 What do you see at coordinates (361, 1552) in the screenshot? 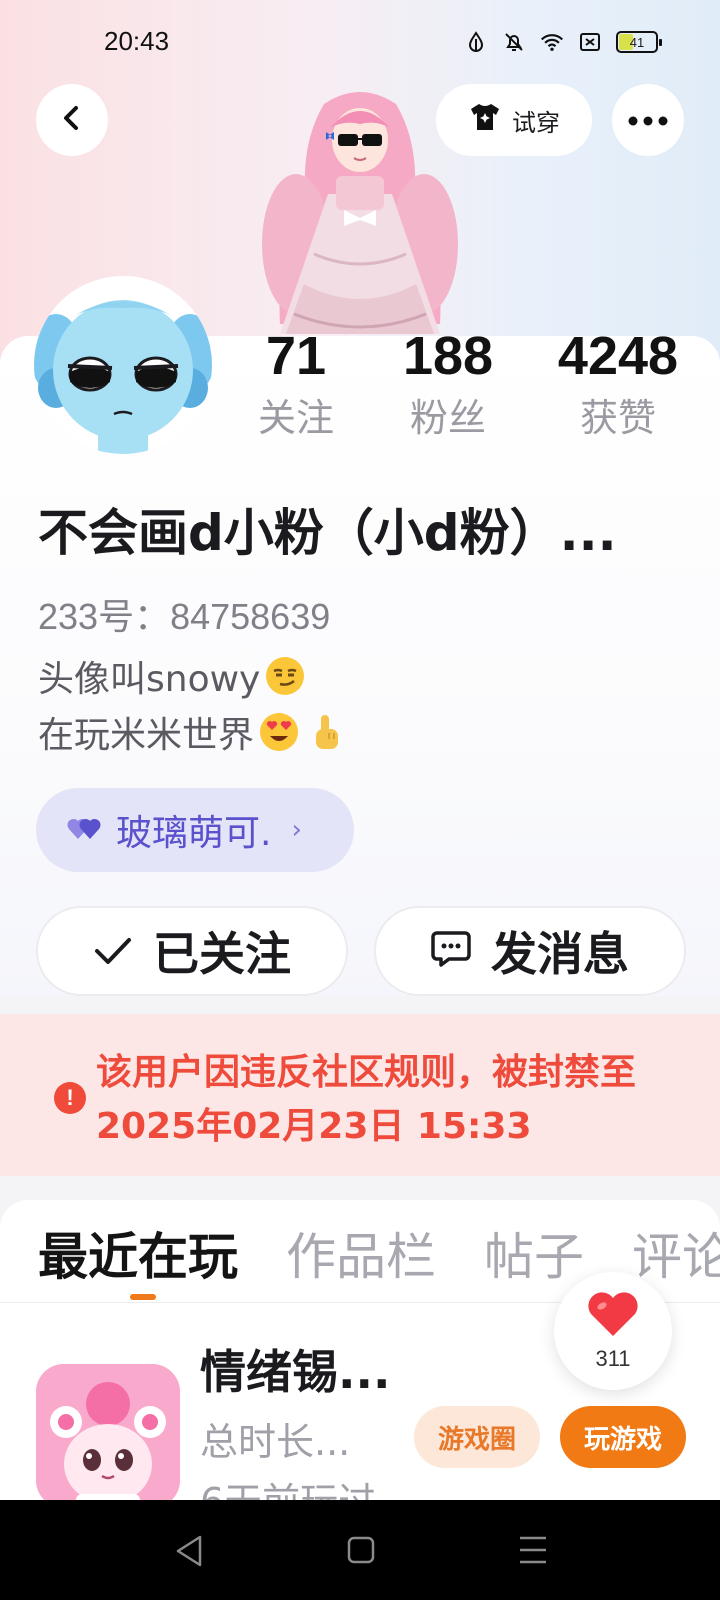
I see `nav-home-icon` at bounding box center [361, 1552].